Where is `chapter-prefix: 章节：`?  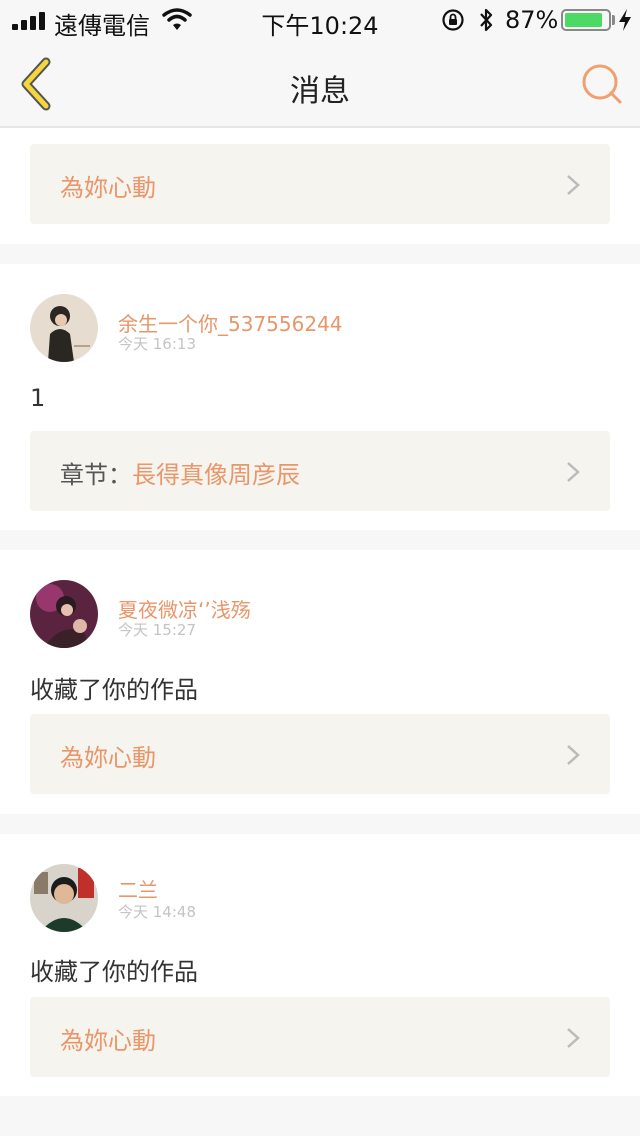
chapter-prefix: 章节： is located at coordinates (96, 475).